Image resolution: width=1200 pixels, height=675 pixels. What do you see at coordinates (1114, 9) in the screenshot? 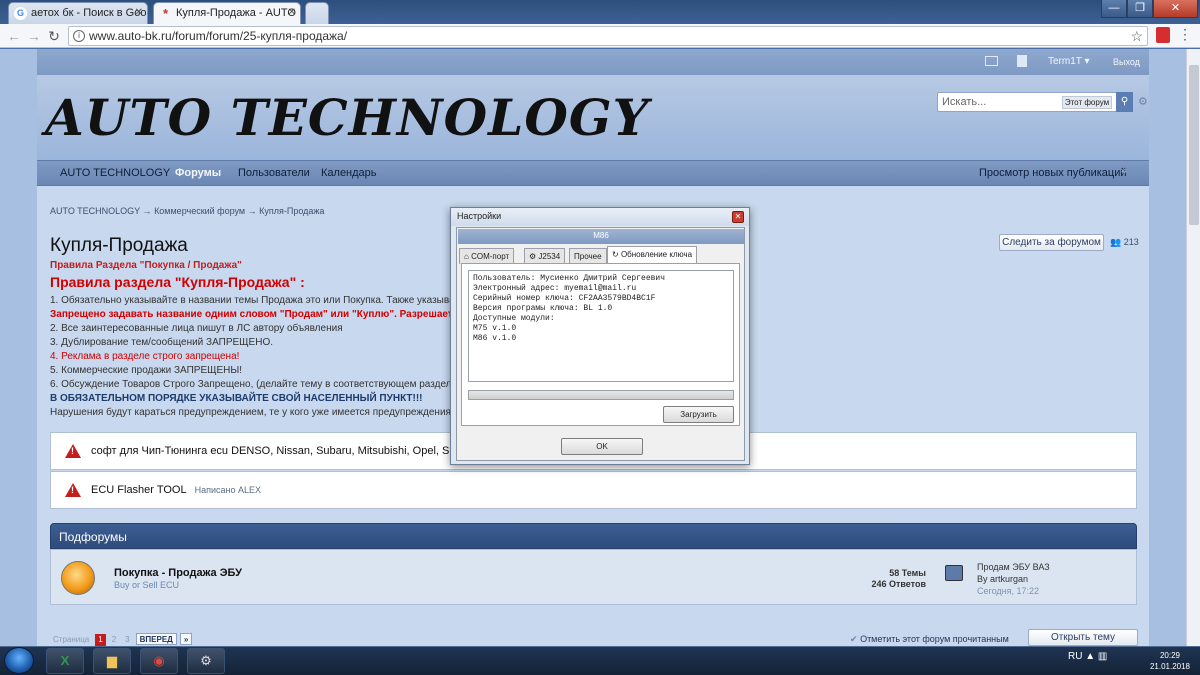
I see `minimize-window-button: —` at bounding box center [1114, 9].